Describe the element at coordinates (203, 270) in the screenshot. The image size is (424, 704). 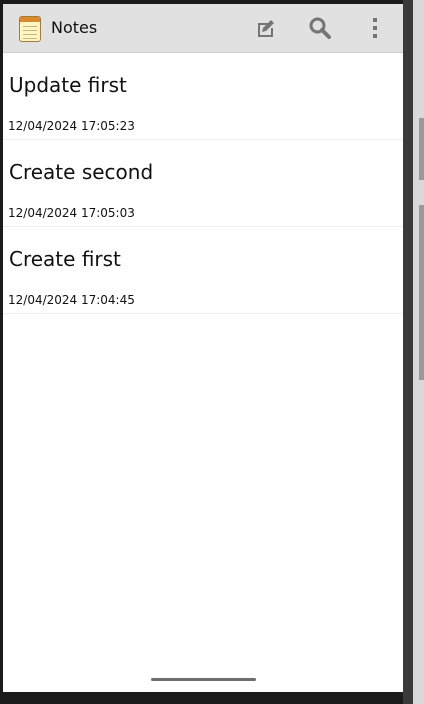
I see `note-list-item: Create first 12/04/2024 17:04:45` at that location.